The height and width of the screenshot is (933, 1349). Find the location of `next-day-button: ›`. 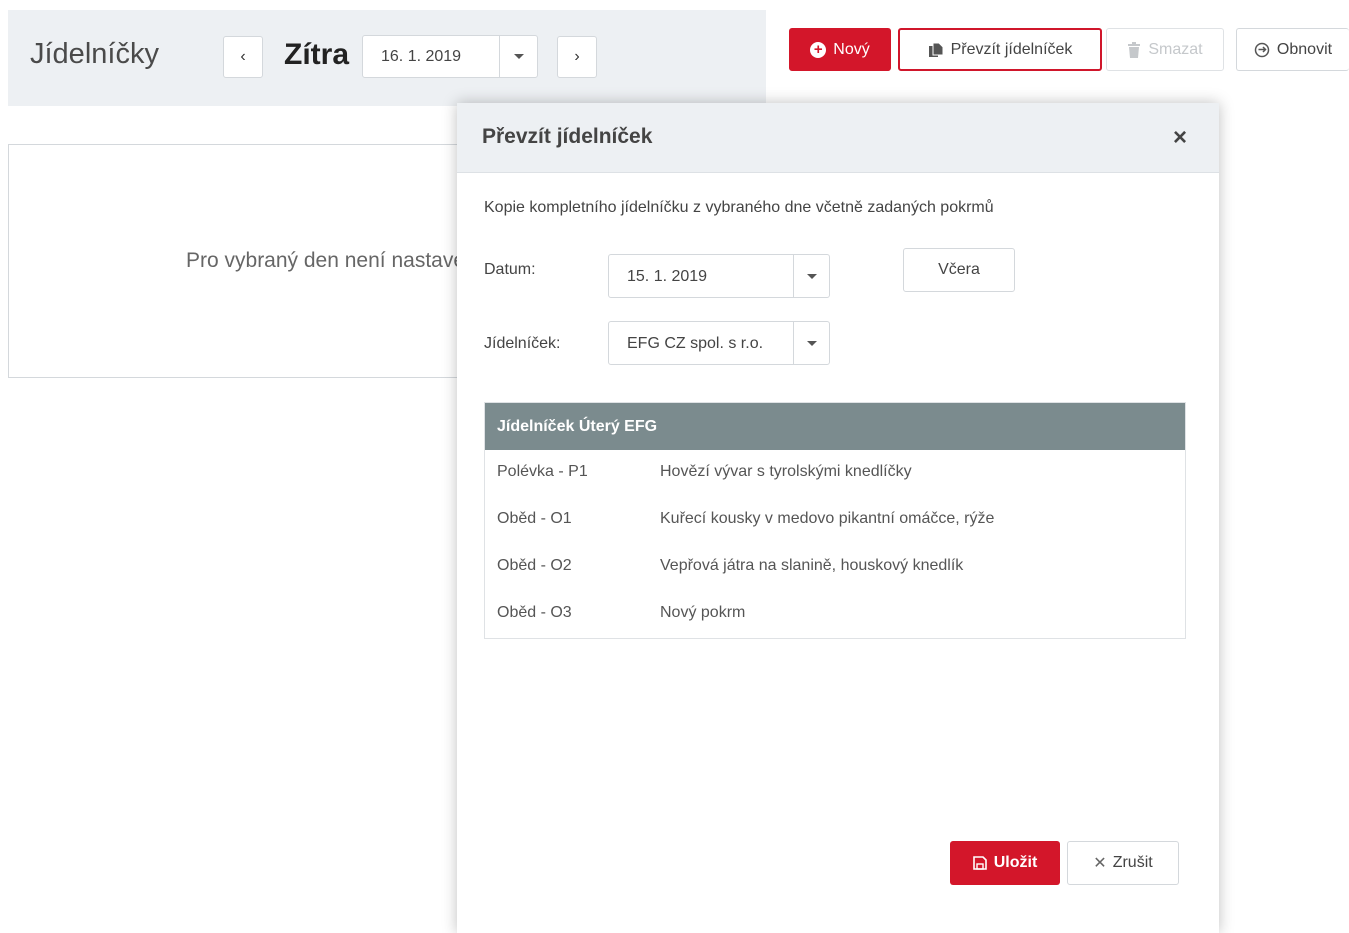

next-day-button: › is located at coordinates (577, 57).